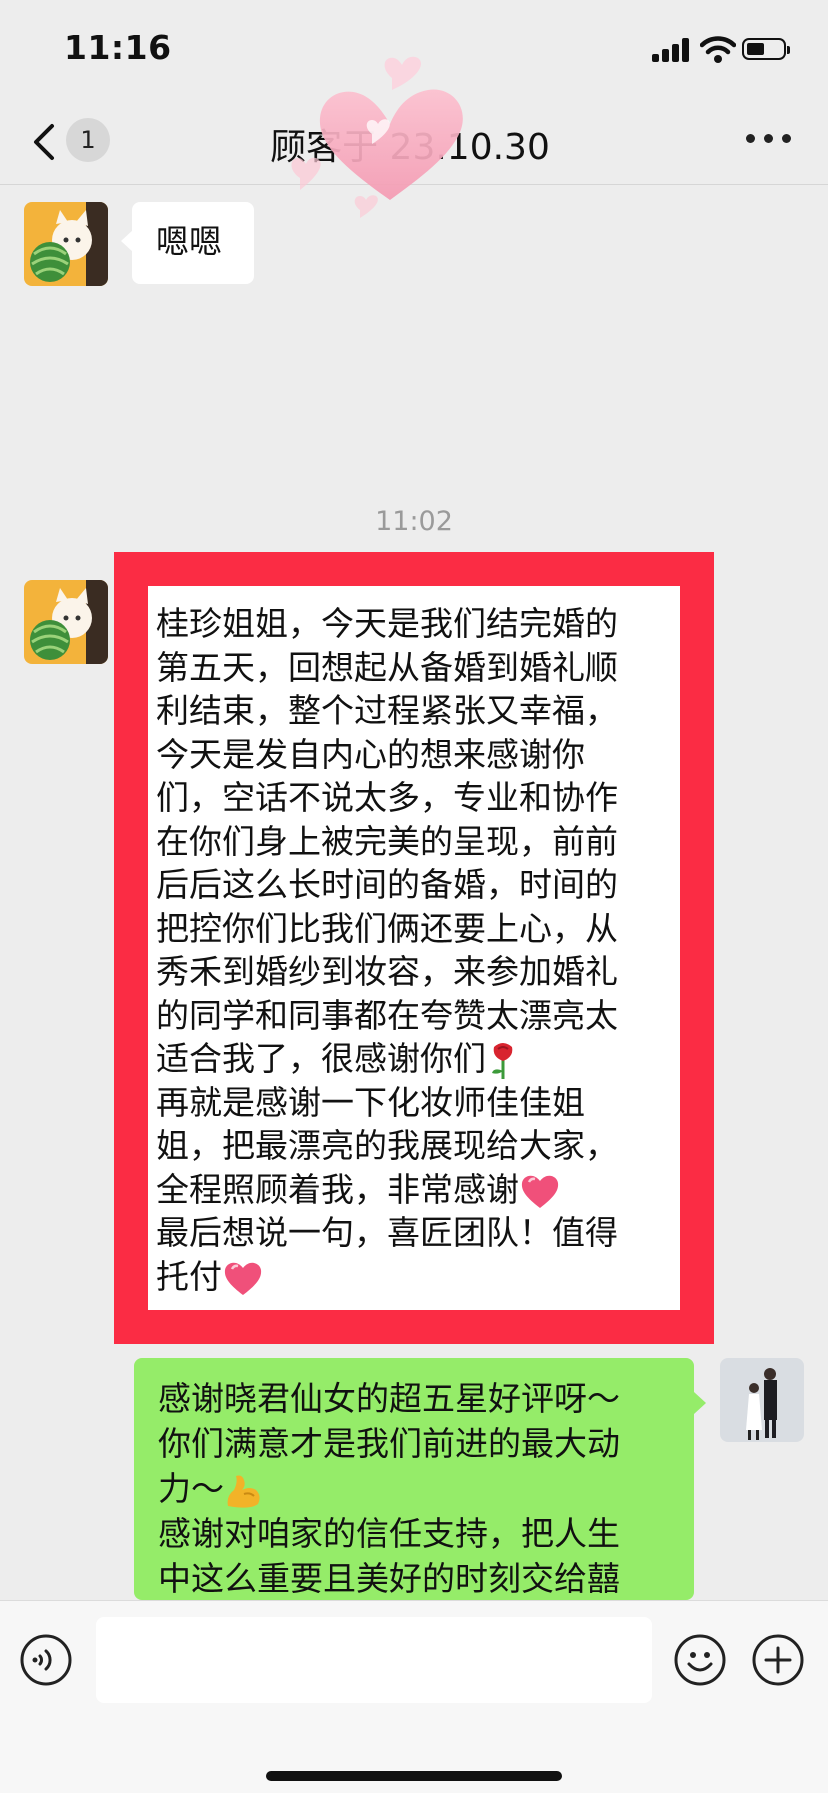 This screenshot has width=828, height=1793. Describe the element at coordinates (778, 1660) in the screenshot. I see `more-functions-plus-icon` at that location.